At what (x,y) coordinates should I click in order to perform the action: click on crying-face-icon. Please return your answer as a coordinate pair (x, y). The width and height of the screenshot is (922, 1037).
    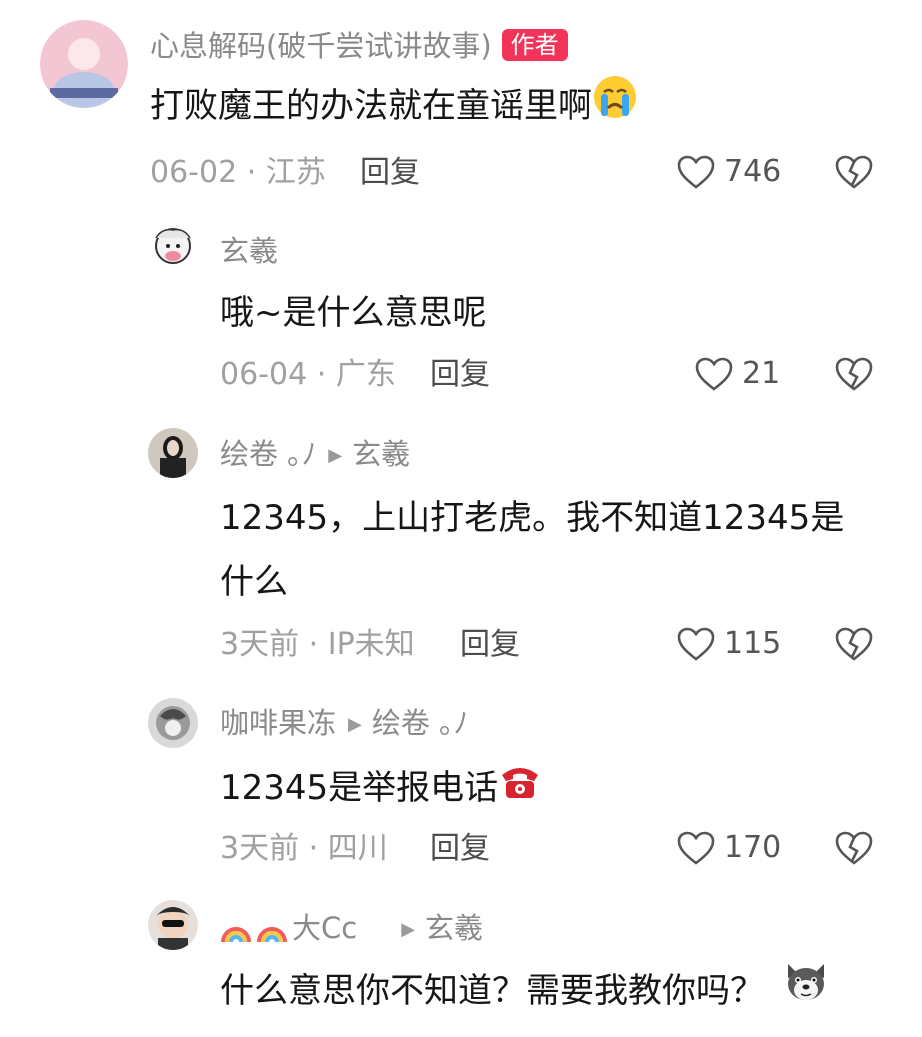
    Looking at the image, I should click on (615, 107).